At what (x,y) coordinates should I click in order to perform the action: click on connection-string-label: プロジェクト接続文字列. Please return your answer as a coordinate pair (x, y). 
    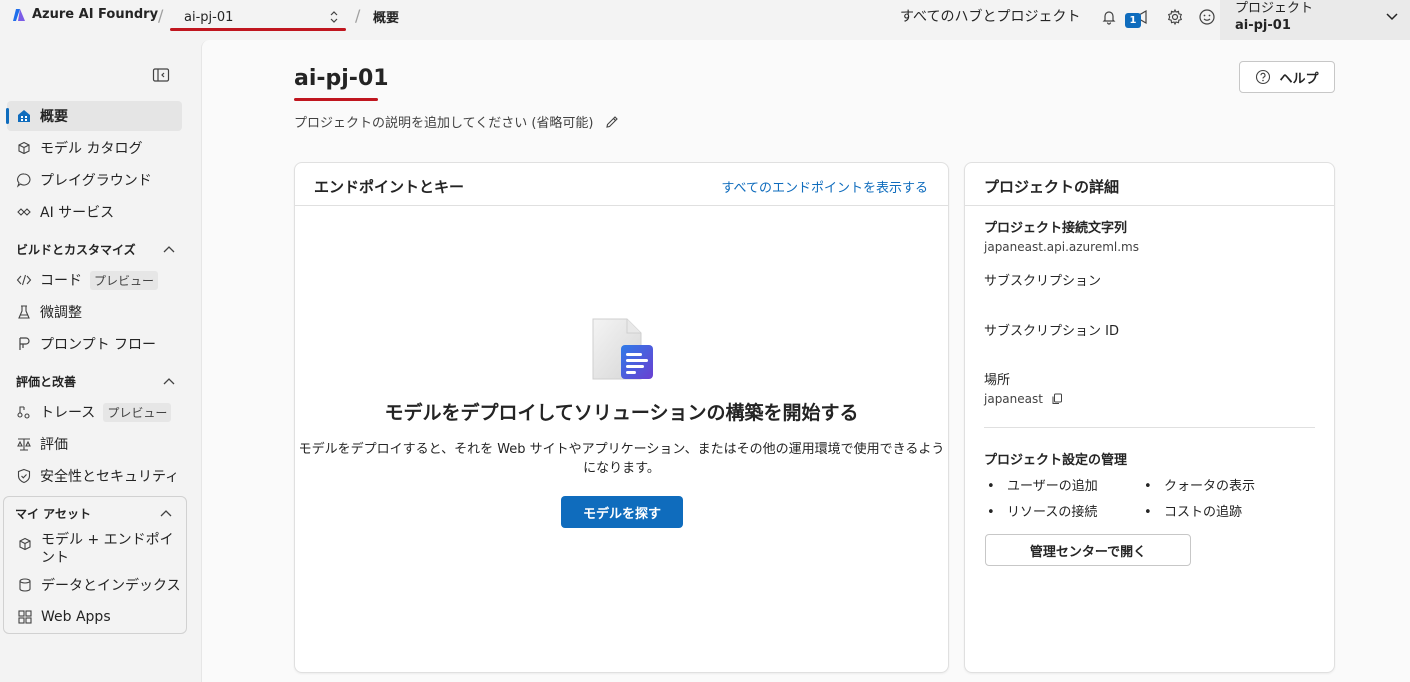
    Looking at the image, I should click on (1056, 228).